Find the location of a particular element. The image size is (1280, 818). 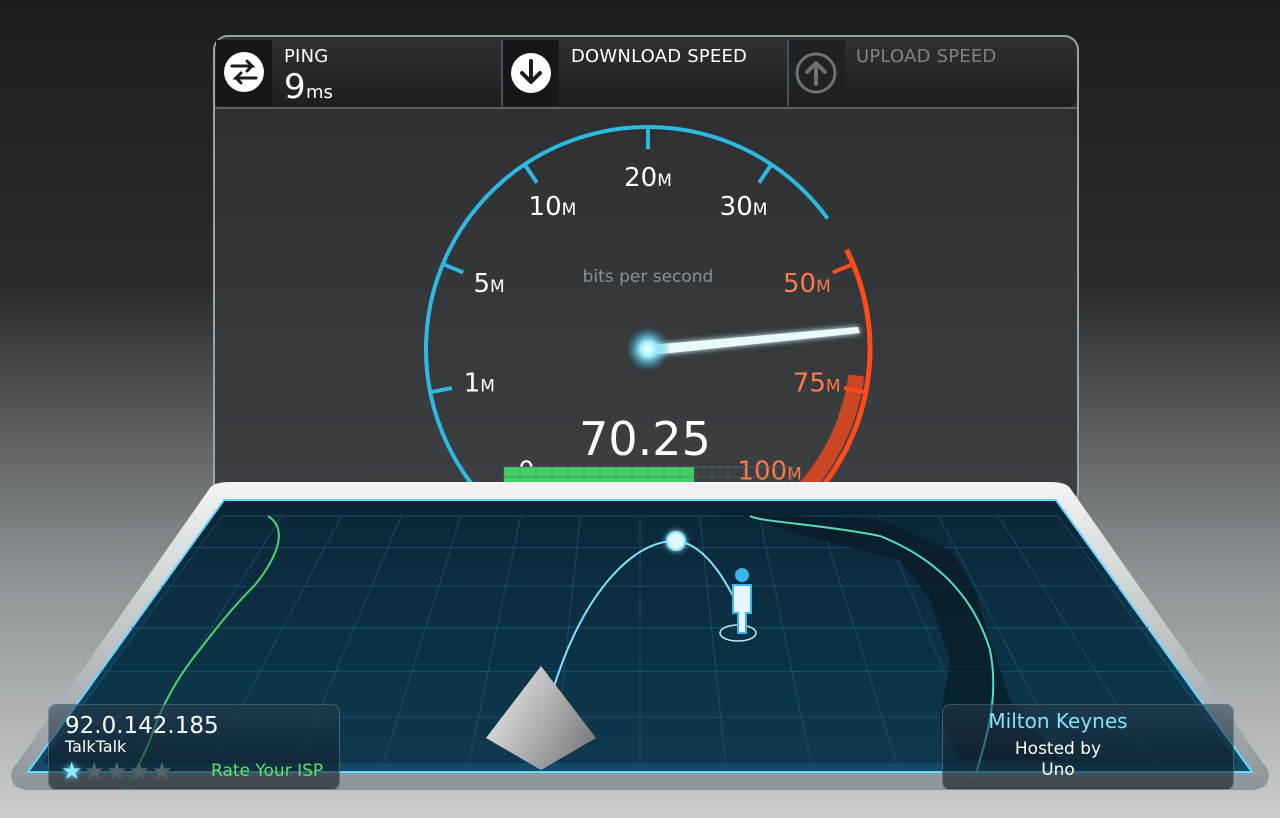

isp-rating-stars: ★★★★★ is located at coordinates (117, 771).